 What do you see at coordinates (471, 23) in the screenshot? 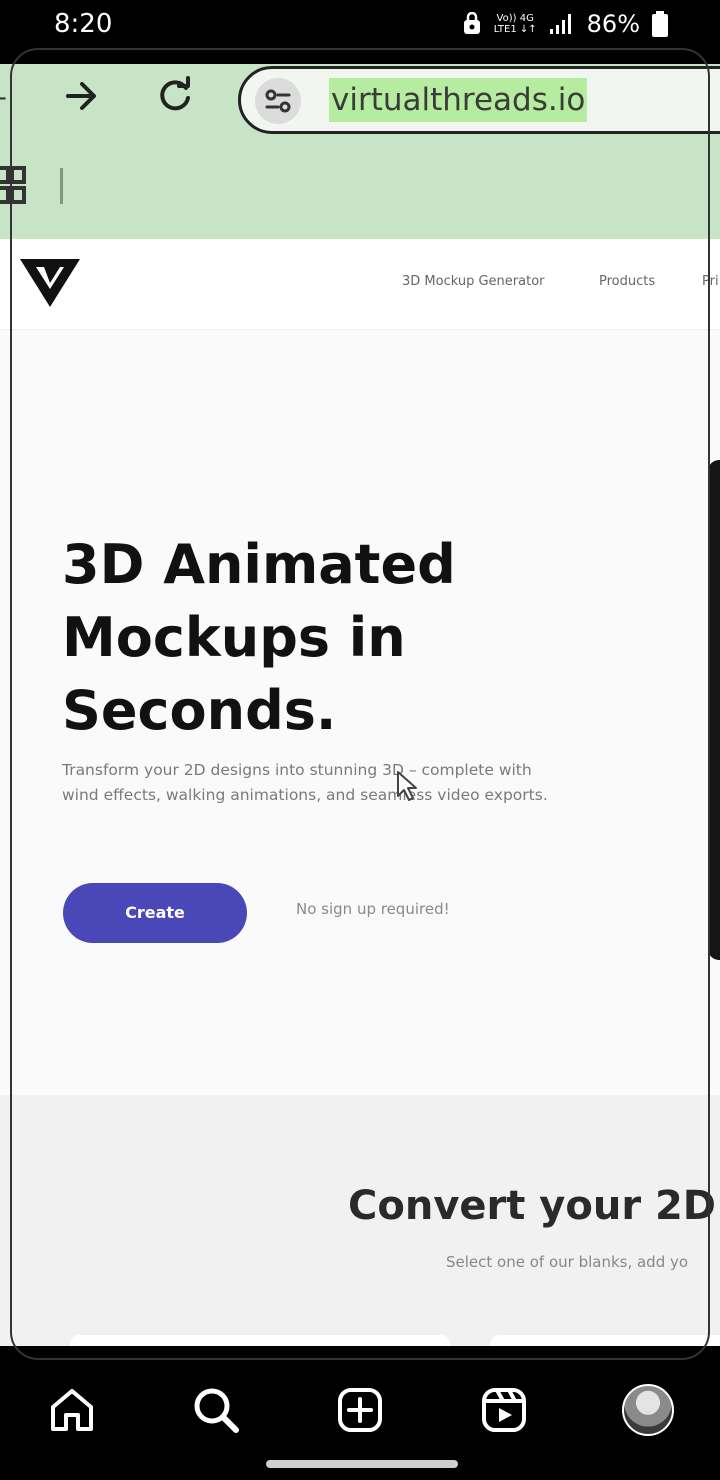
I see `vpn-lock-icon` at bounding box center [471, 23].